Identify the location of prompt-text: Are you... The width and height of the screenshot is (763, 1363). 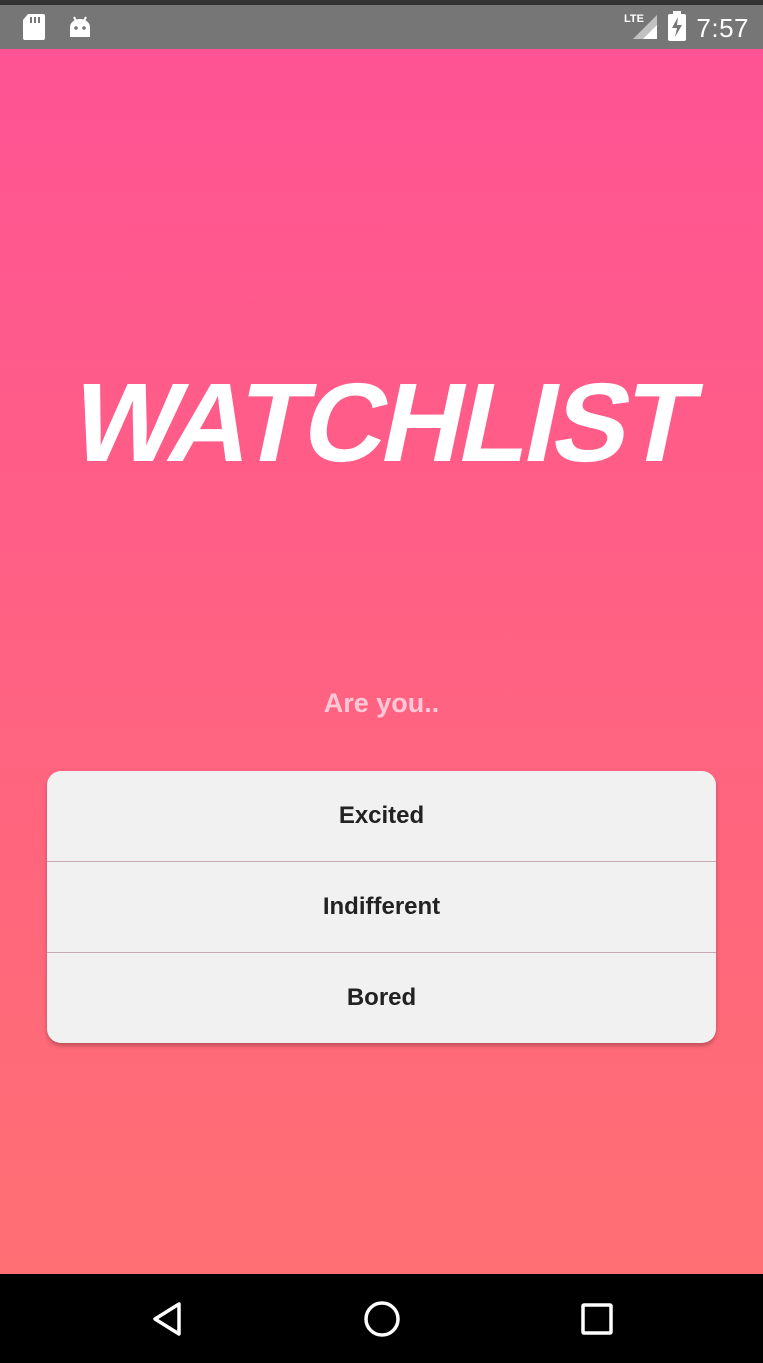
(381, 703).